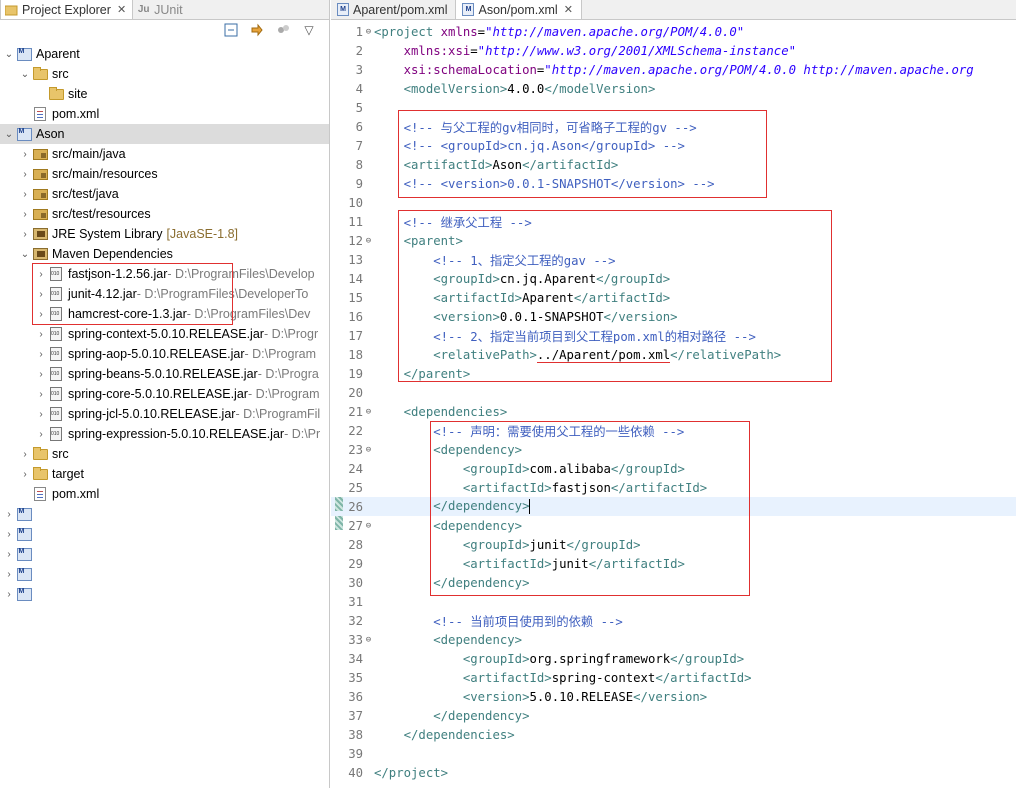  Describe the element at coordinates (164, 94) in the screenshot. I see `tree-item: site` at that location.